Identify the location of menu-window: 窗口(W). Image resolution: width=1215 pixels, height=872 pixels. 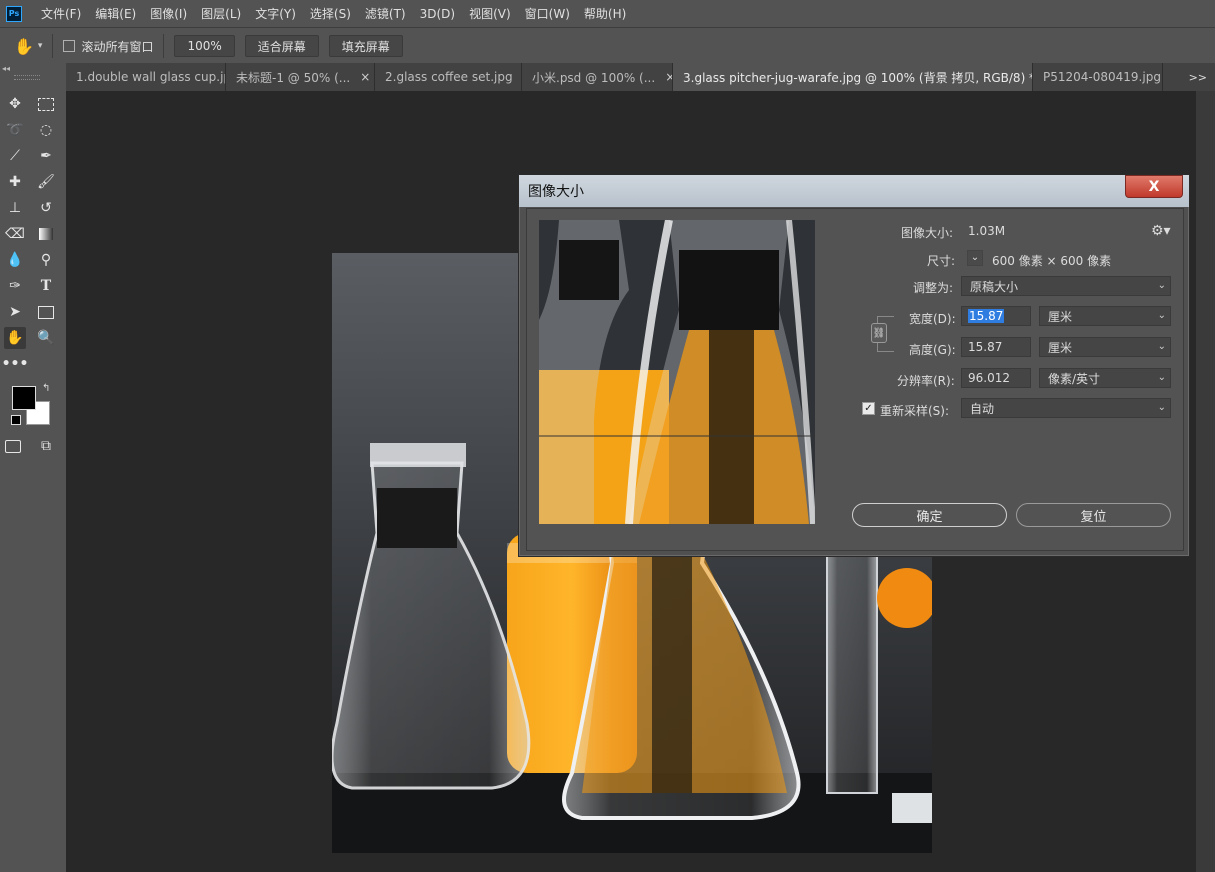
(547, 13).